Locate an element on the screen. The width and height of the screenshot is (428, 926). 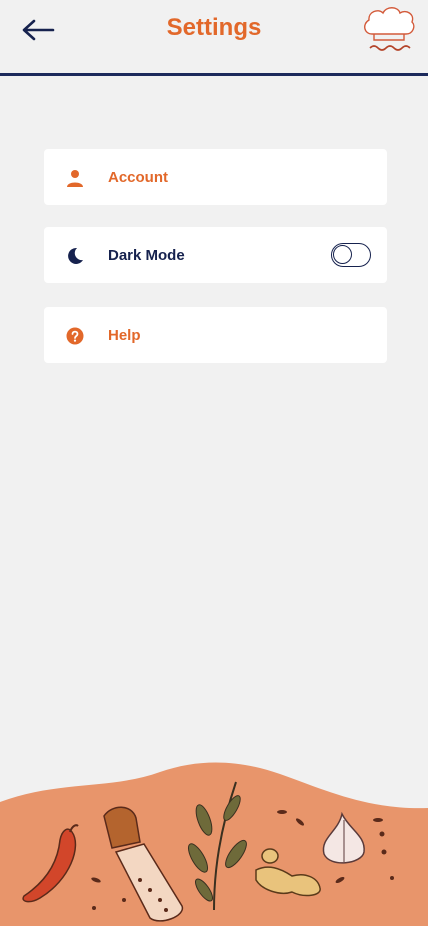
app-header: Settings is located at coordinates (214, 38).